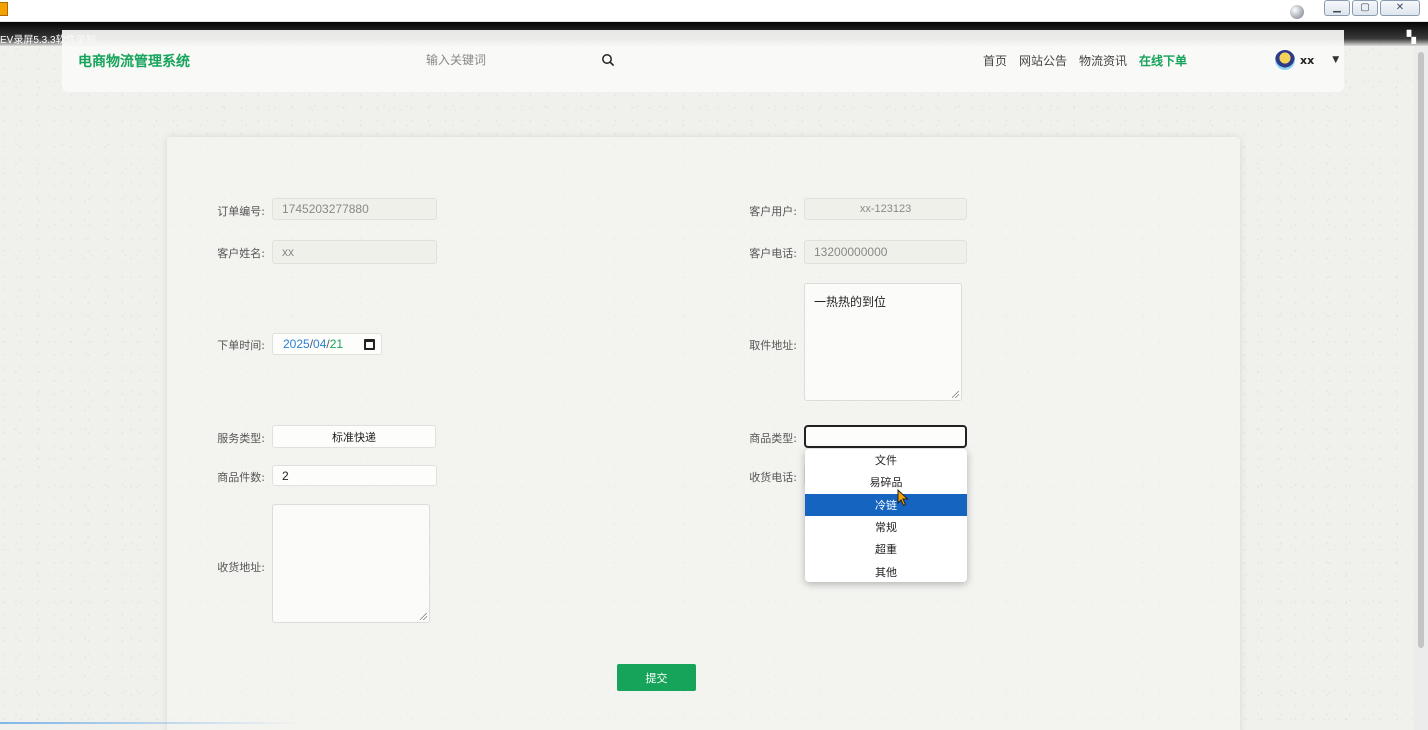  I want to click on service-type-select: 标准快递, so click(354, 436).